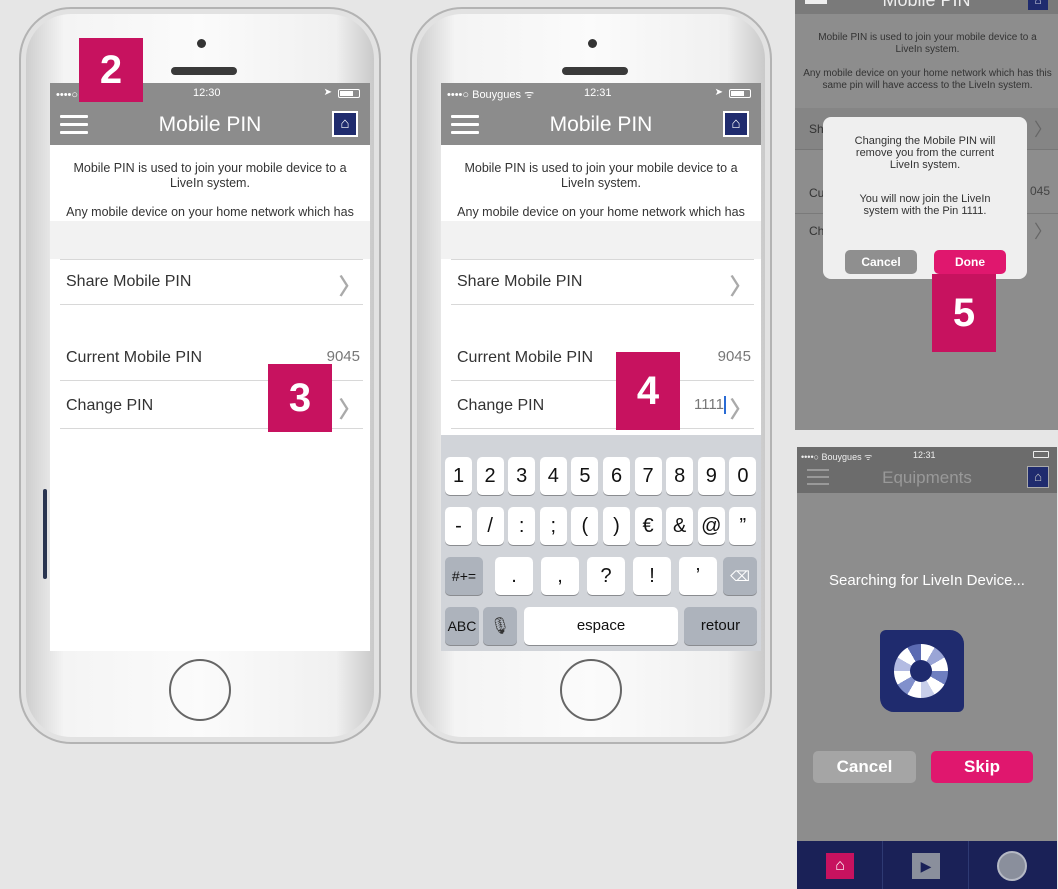 Image resolution: width=1058 pixels, height=889 pixels. Describe the element at coordinates (710, 405) in the screenshot. I see `change-pin-input: 1111` at that location.